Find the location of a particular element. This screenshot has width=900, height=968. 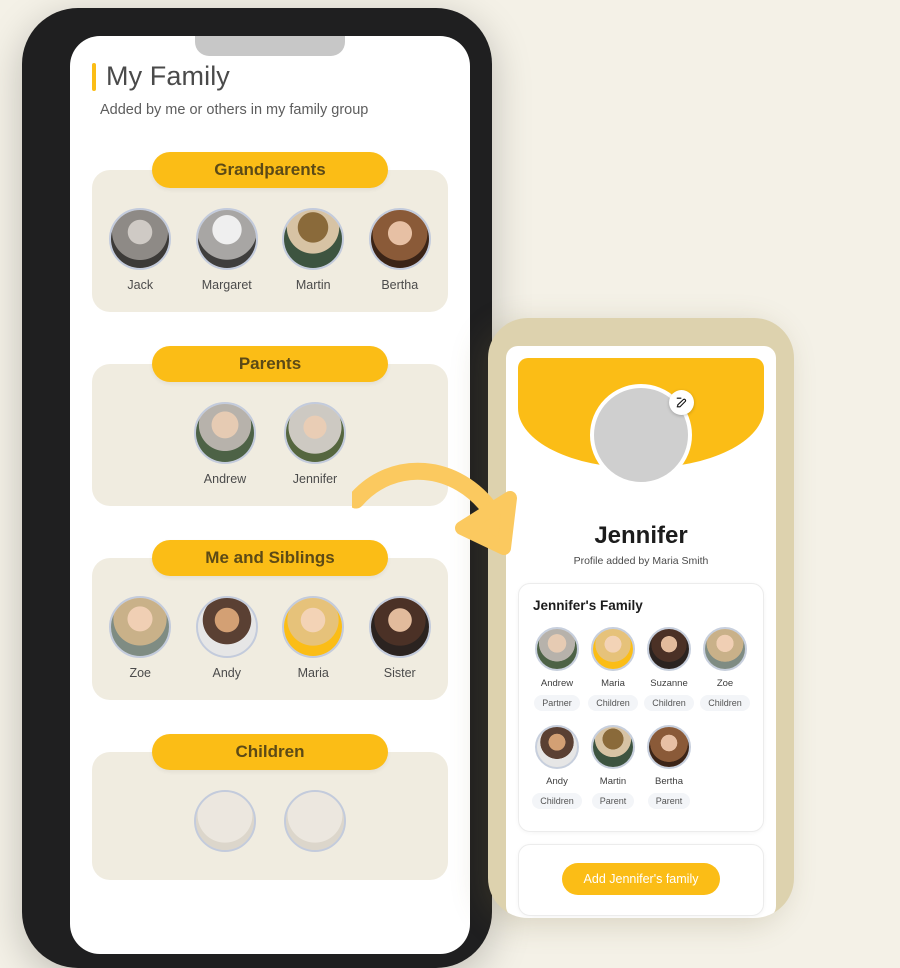

family-member: Andy Children is located at coordinates (557, 767).